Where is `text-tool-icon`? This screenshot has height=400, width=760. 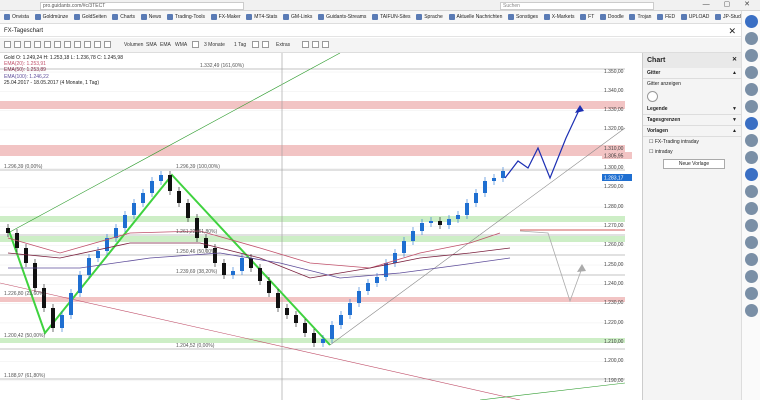
text-tool-icon is located at coordinates (67, 44).